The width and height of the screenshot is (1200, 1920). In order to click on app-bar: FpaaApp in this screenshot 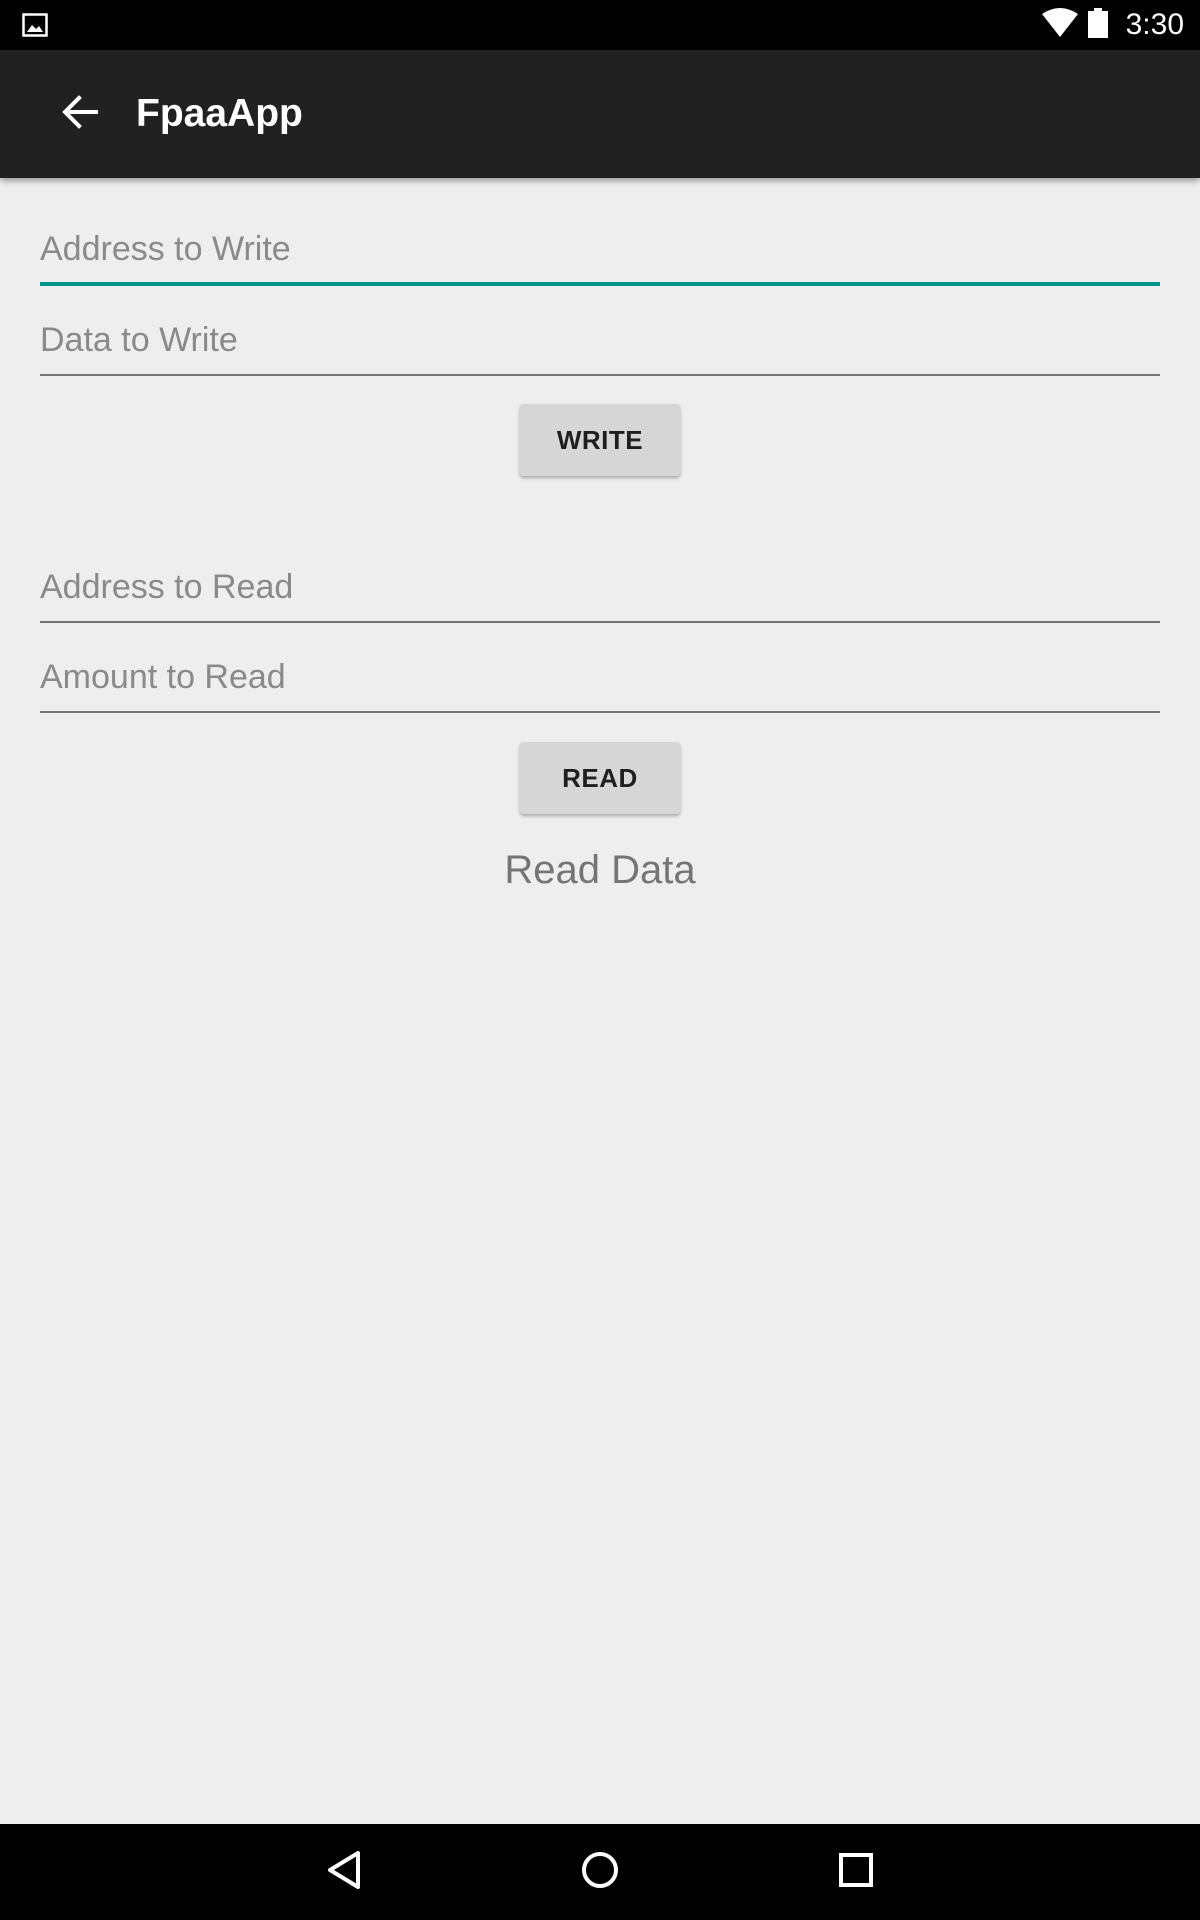, I will do `click(600, 114)`.